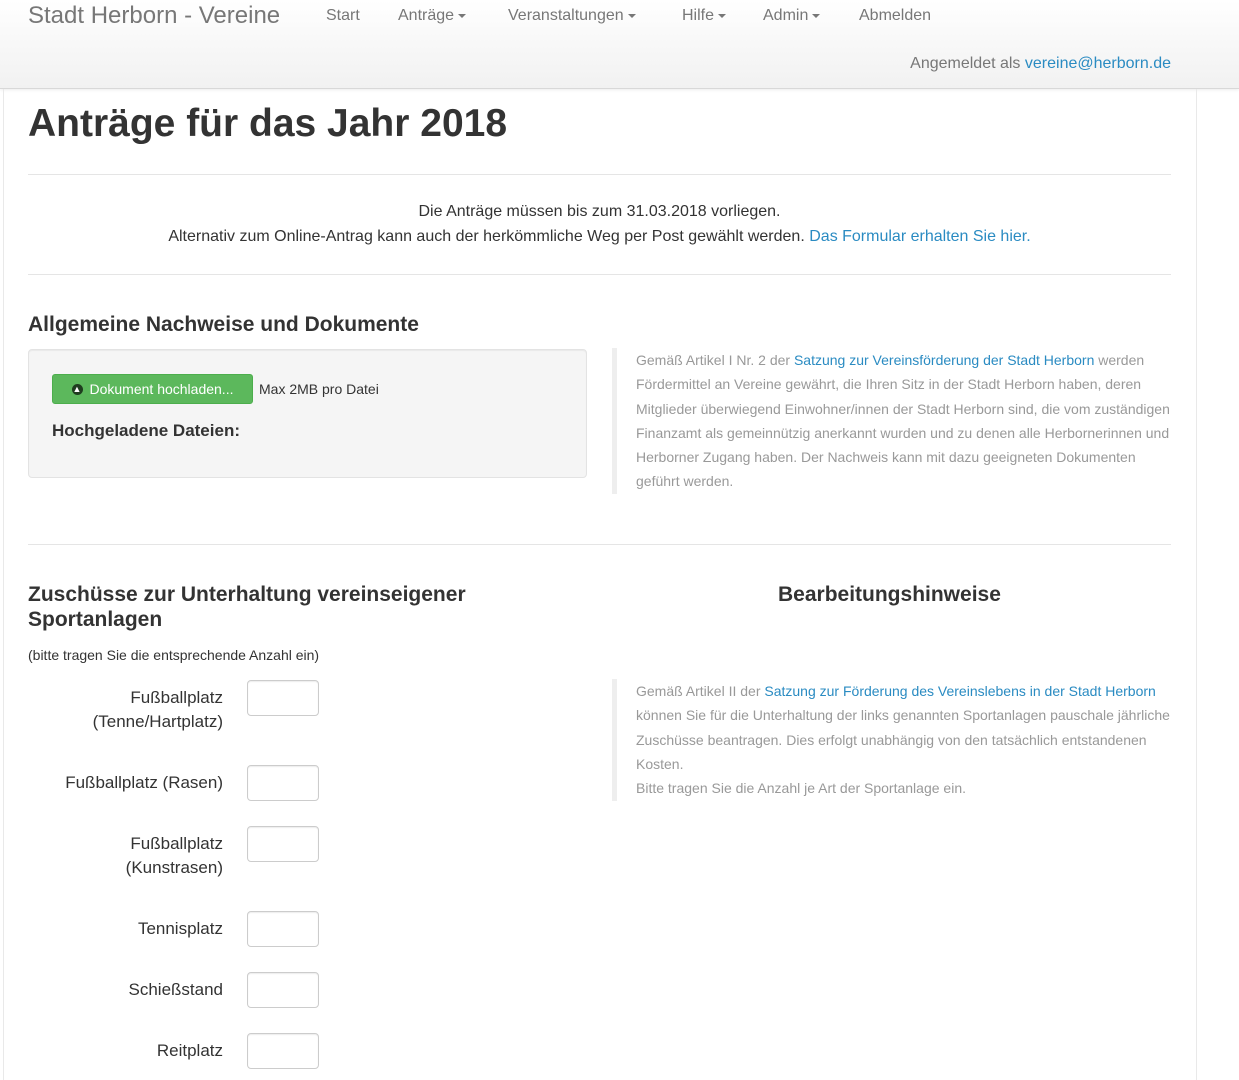 This screenshot has height=1080, width=1239. What do you see at coordinates (174, 856) in the screenshot?
I see `field-label-fussball-kunstrasen: Fußballplatz (Kunstrasen)` at bounding box center [174, 856].